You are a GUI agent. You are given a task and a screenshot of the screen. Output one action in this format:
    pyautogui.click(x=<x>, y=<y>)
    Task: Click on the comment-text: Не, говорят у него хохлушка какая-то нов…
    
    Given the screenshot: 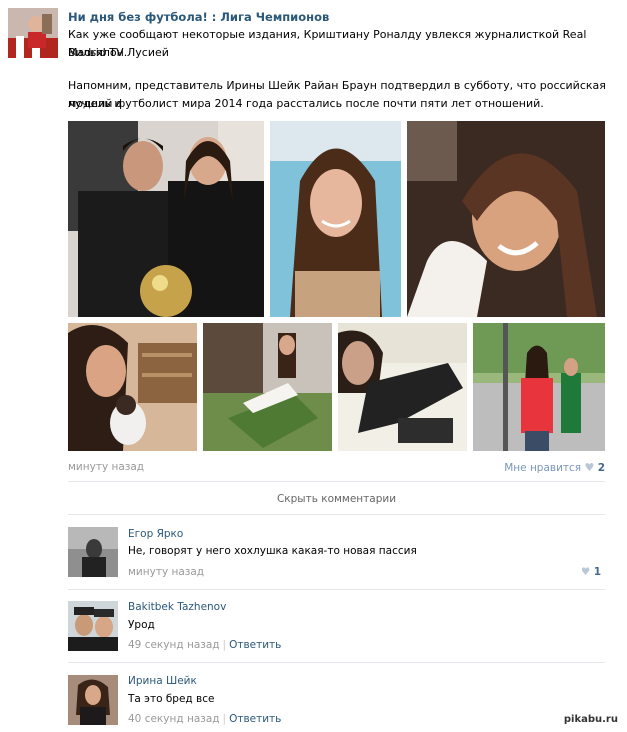 What is the action you would take?
    pyautogui.click(x=272, y=551)
    